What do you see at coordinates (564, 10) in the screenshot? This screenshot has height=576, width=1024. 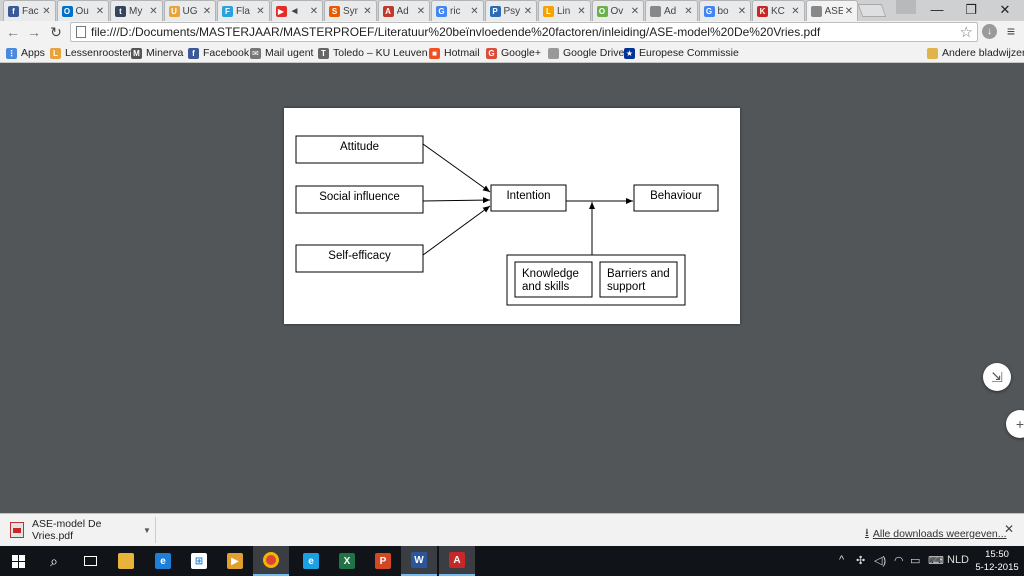 I see `tab-10: L Lin ✕` at bounding box center [564, 10].